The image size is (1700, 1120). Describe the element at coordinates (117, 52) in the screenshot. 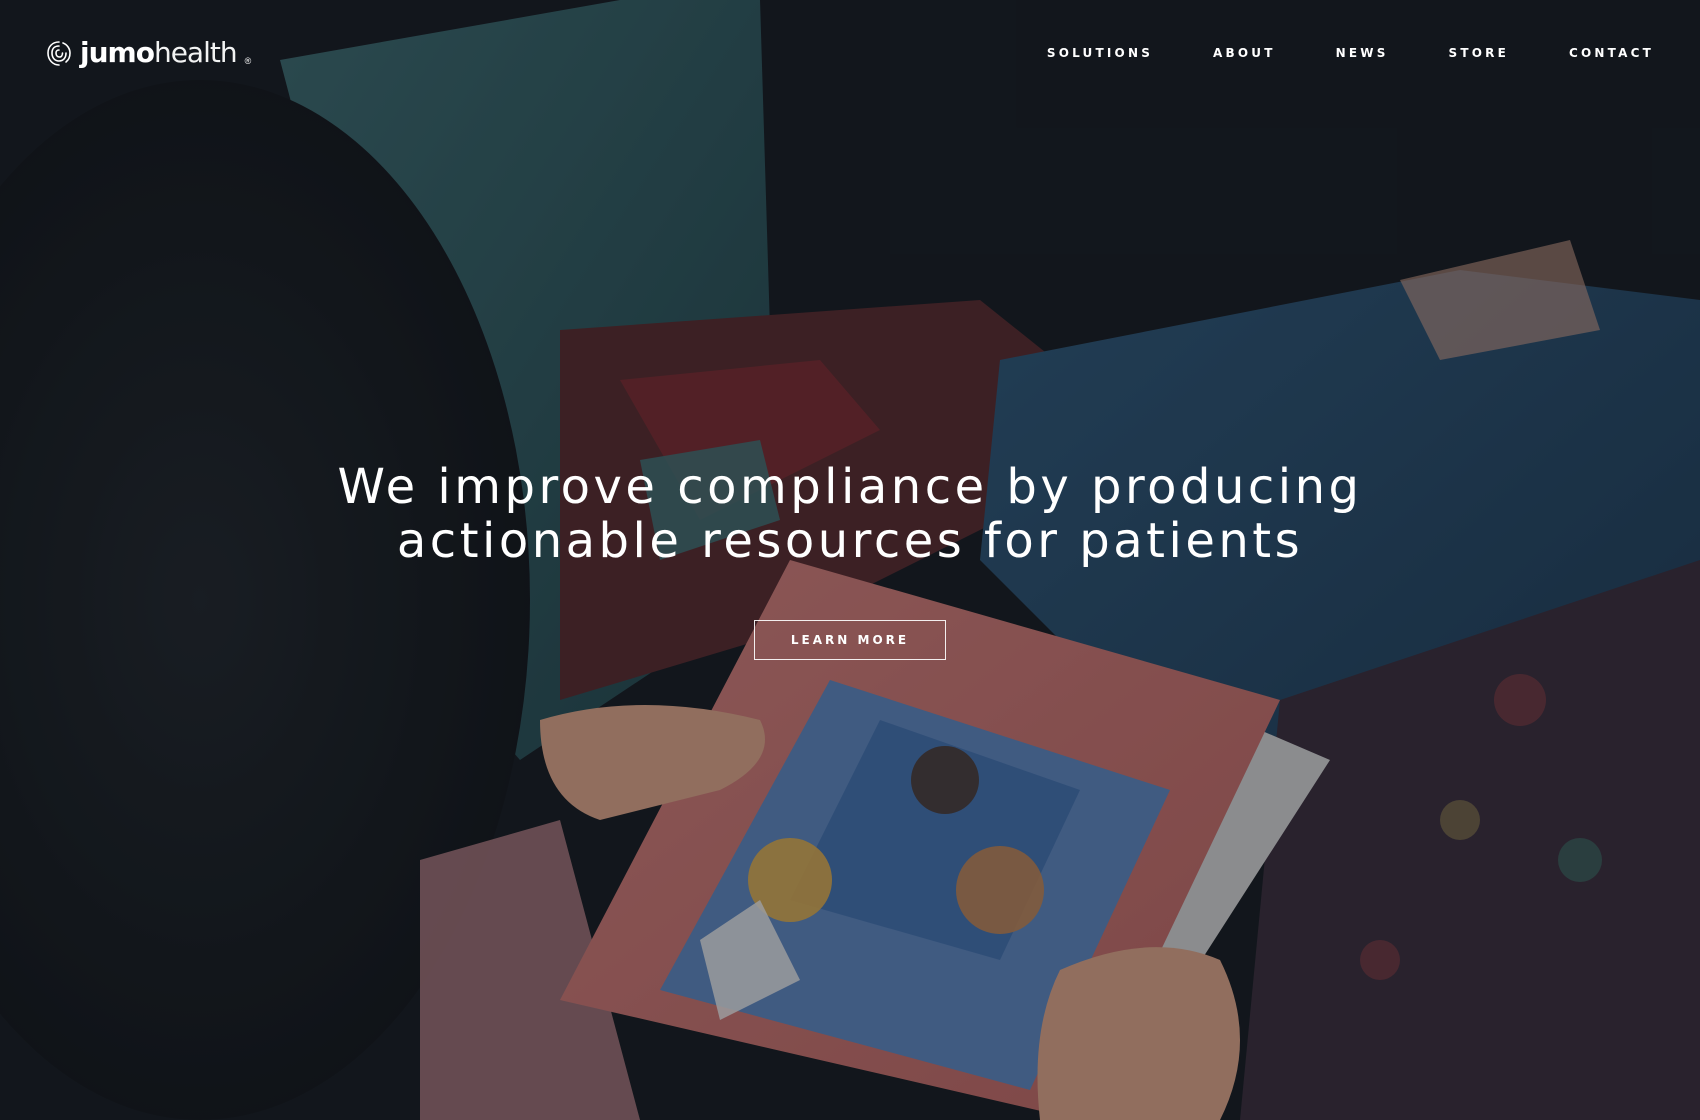

I see `brand-name-bold: jumo` at that location.